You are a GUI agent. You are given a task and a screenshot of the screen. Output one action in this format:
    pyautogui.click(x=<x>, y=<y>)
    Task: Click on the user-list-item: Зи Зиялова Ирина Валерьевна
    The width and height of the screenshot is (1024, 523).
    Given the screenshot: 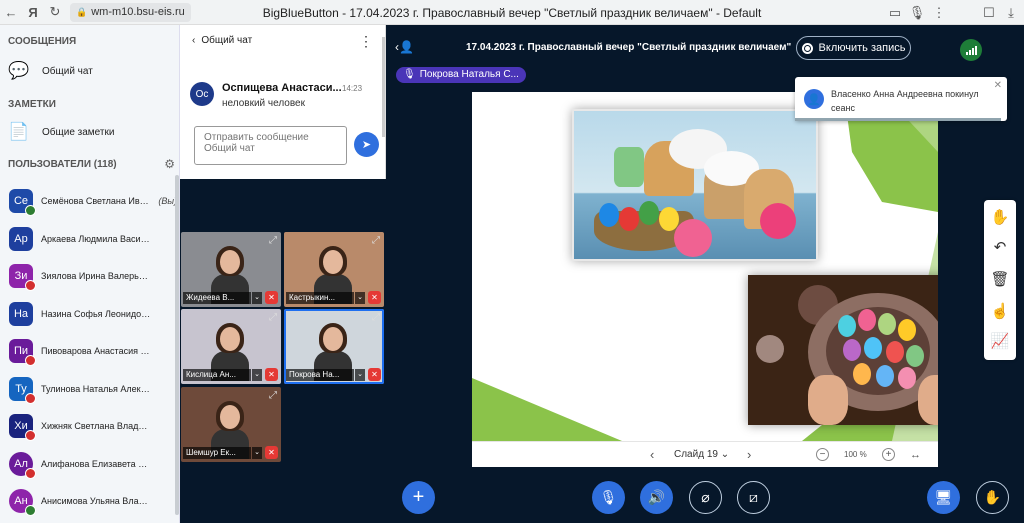 What is the action you would take?
    pyautogui.click(x=93, y=276)
    